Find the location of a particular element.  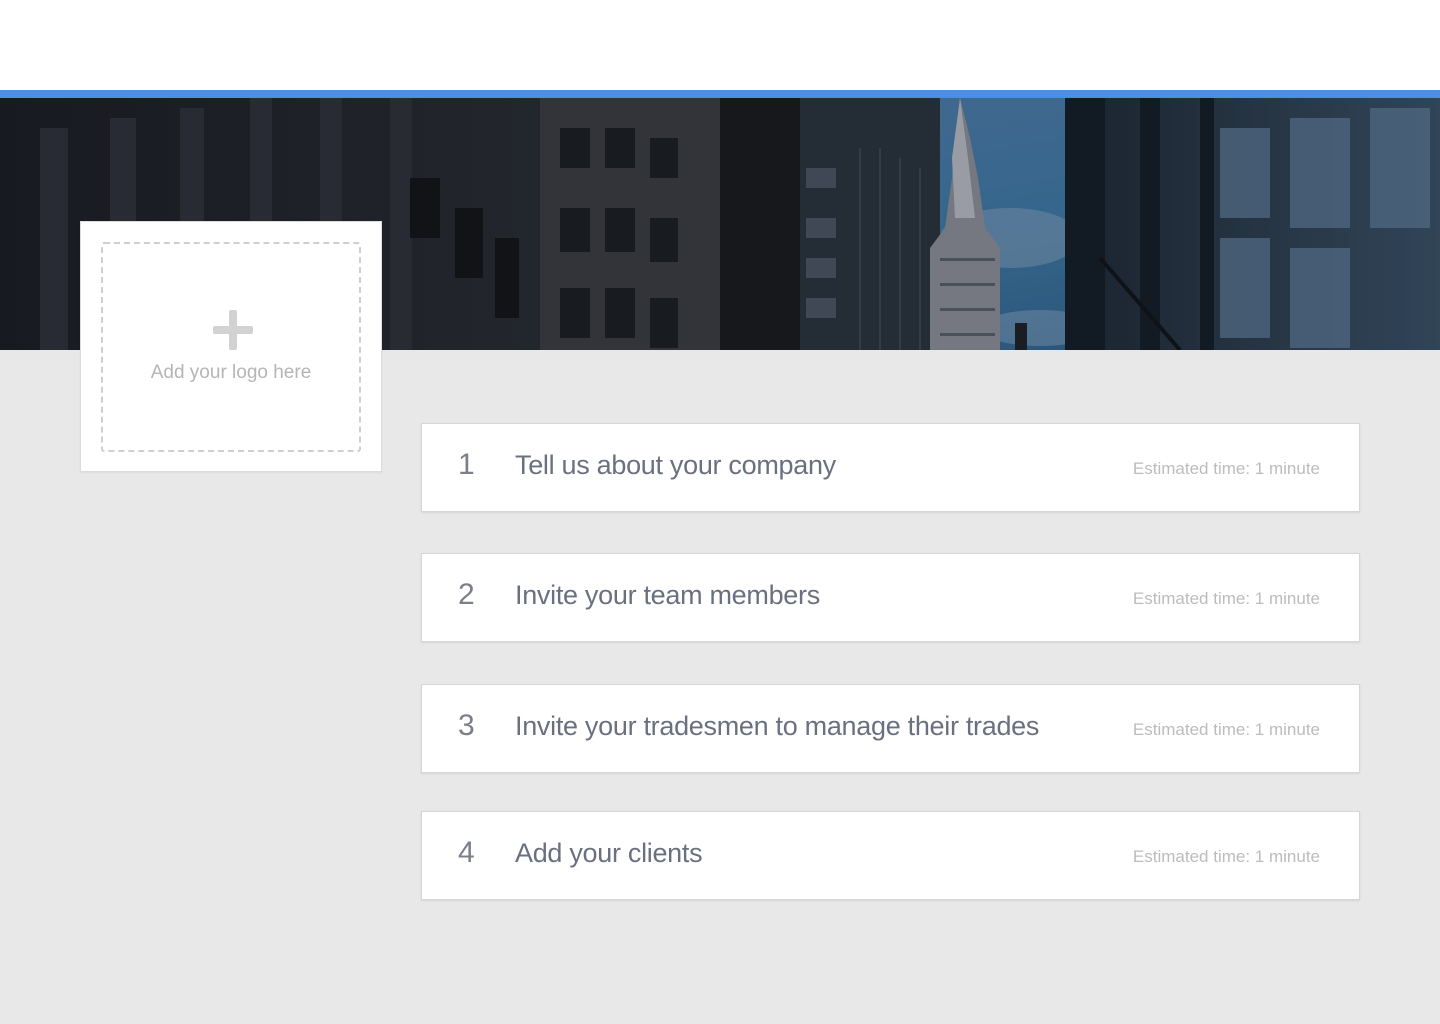

plus-icon is located at coordinates (233, 330).